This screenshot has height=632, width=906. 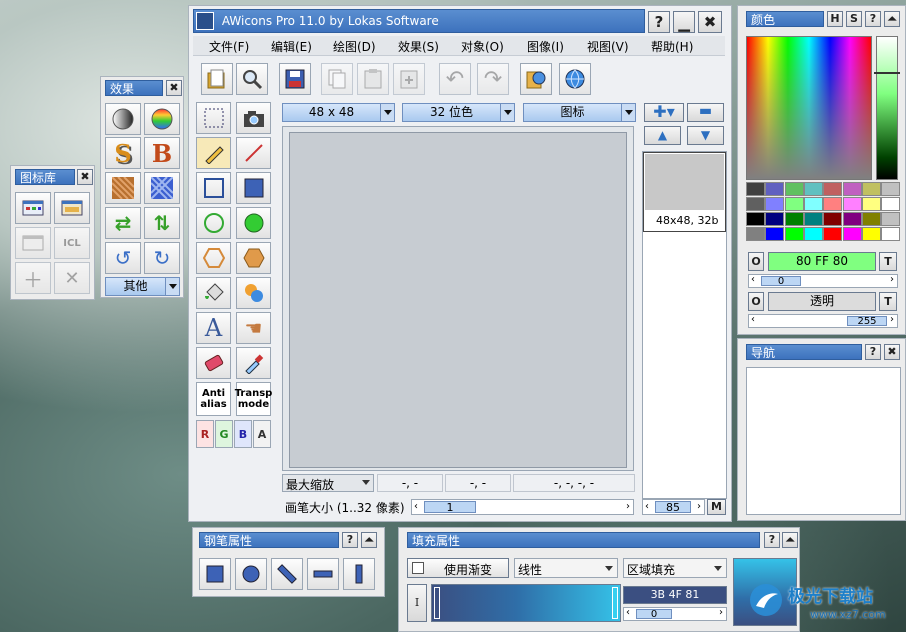 What do you see at coordinates (205, 434) in the screenshot?
I see `channel-r-toggle: R` at bounding box center [205, 434].